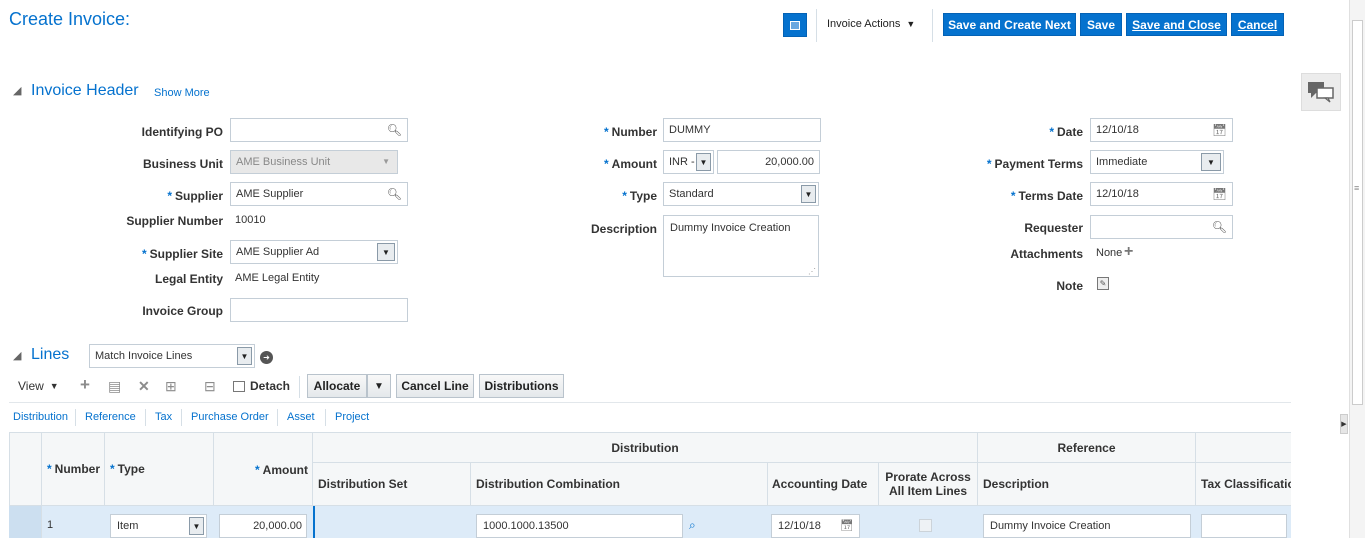 This screenshot has width=1365, height=538. Describe the element at coordinates (50, 525) in the screenshot. I see `cell-number: 1` at that location.